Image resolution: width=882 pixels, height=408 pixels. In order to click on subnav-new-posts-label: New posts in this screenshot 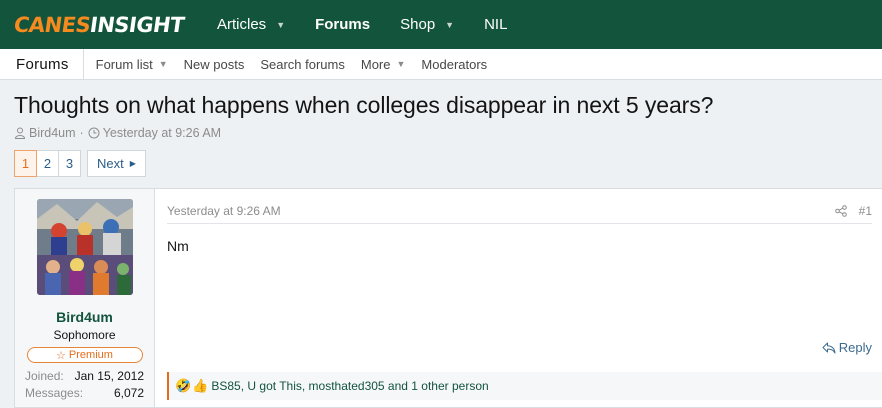, I will do `click(214, 64)`.